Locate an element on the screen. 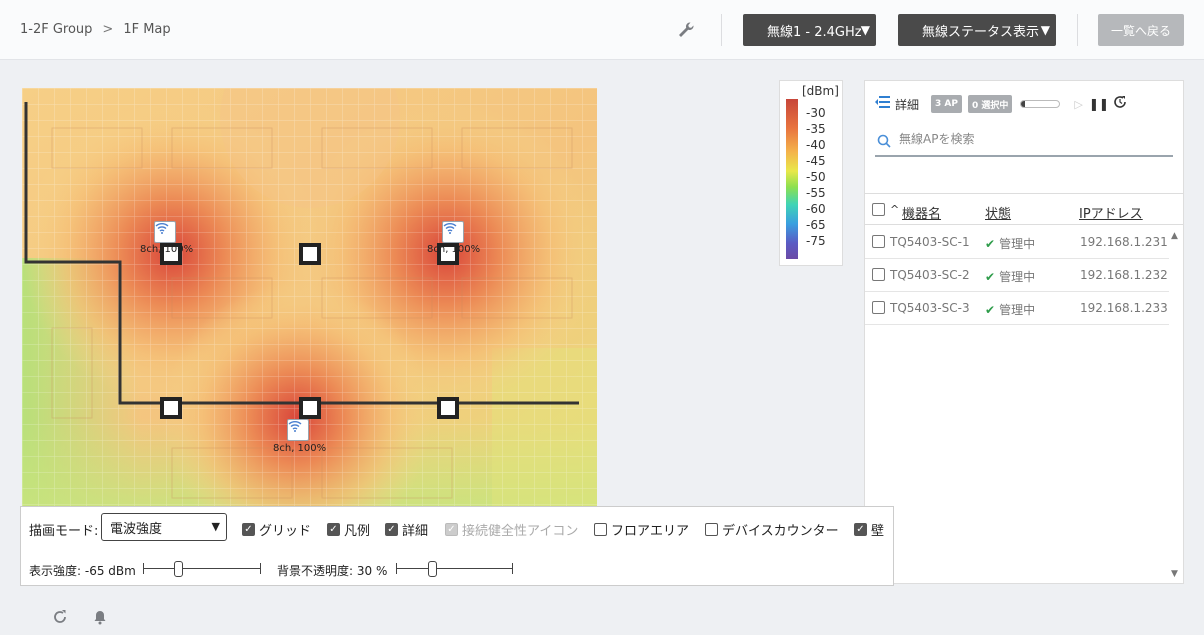  legend-toggle: ✓ 凡例 is located at coordinates (348, 529).